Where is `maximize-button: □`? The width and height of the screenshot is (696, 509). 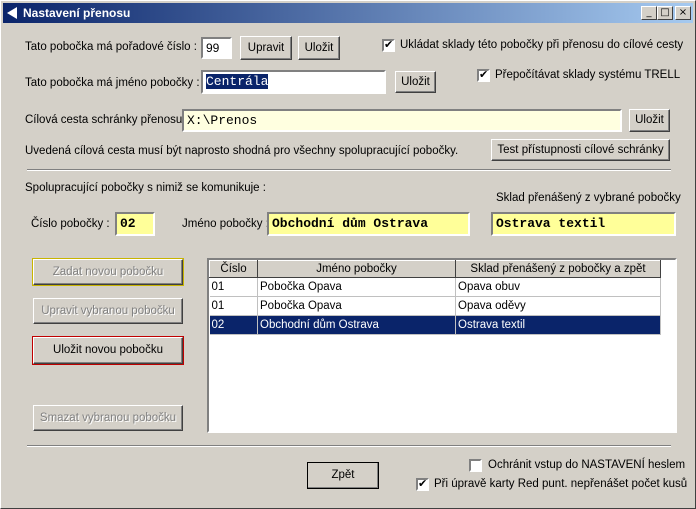
maximize-button: □ is located at coordinates (665, 13).